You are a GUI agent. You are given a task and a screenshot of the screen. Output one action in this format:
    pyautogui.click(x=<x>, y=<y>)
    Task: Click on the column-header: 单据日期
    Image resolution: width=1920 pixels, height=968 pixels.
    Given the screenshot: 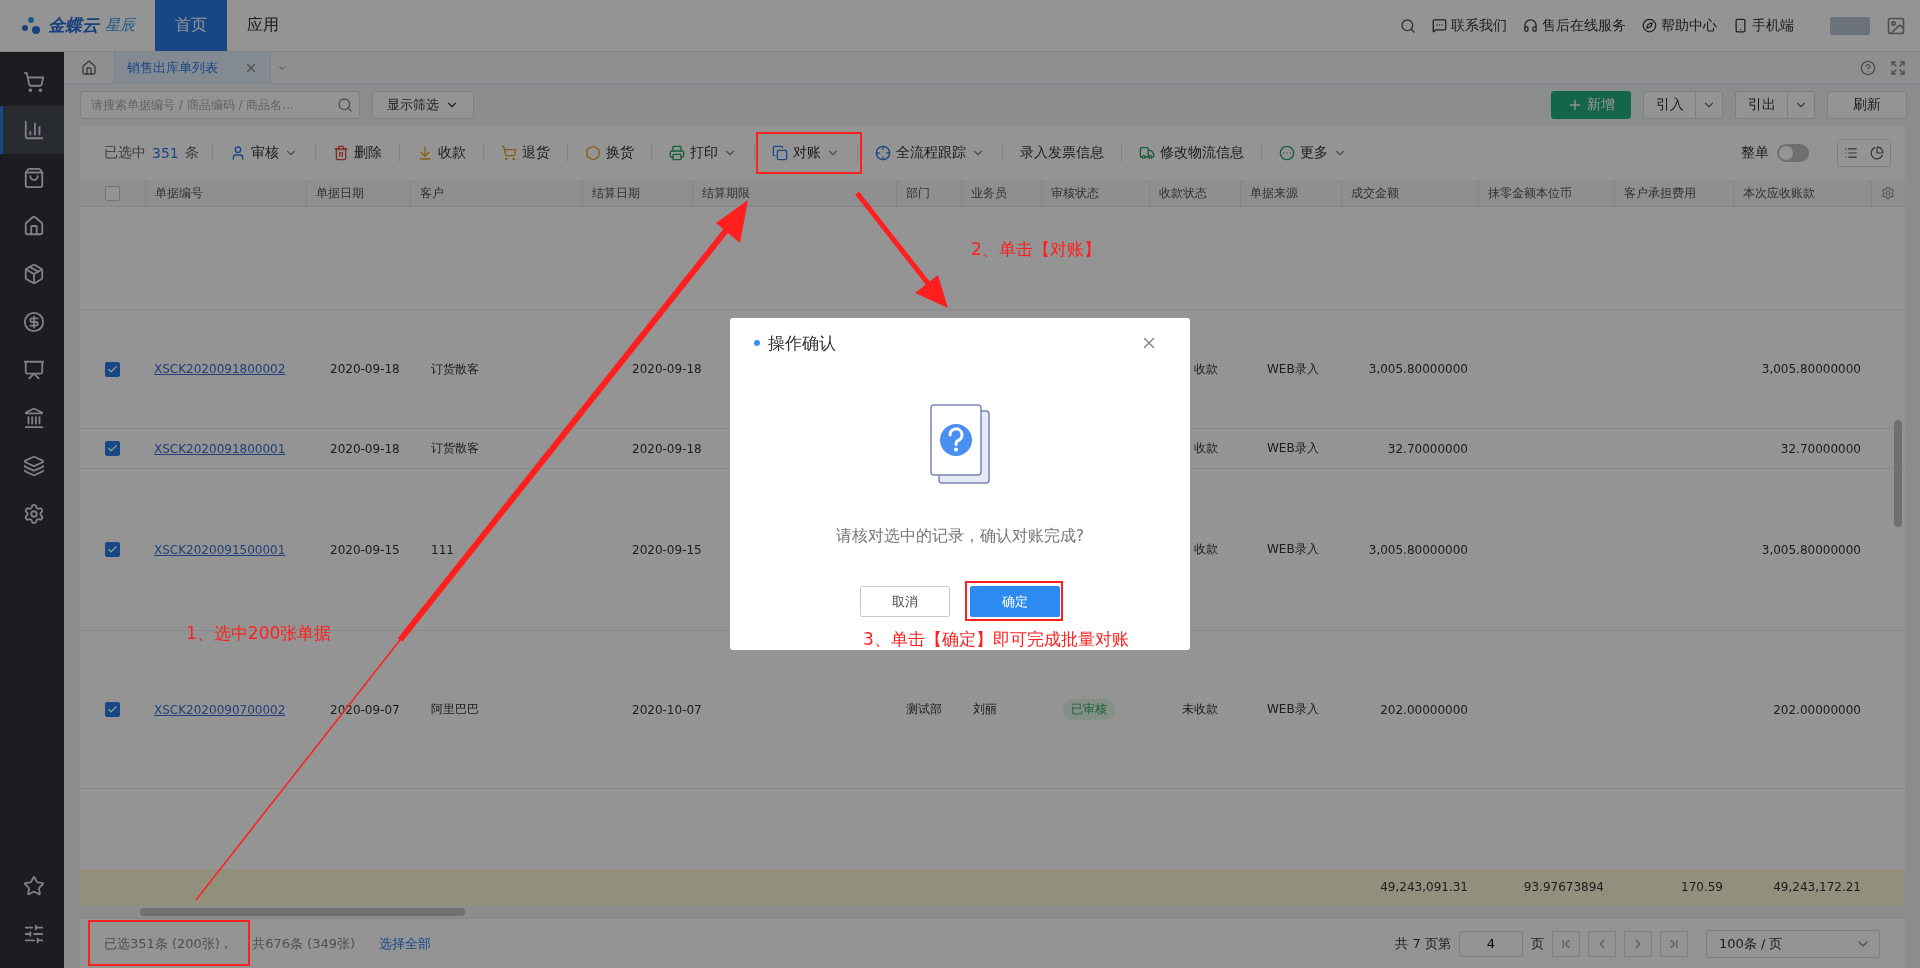 What is the action you would take?
    pyautogui.click(x=340, y=193)
    